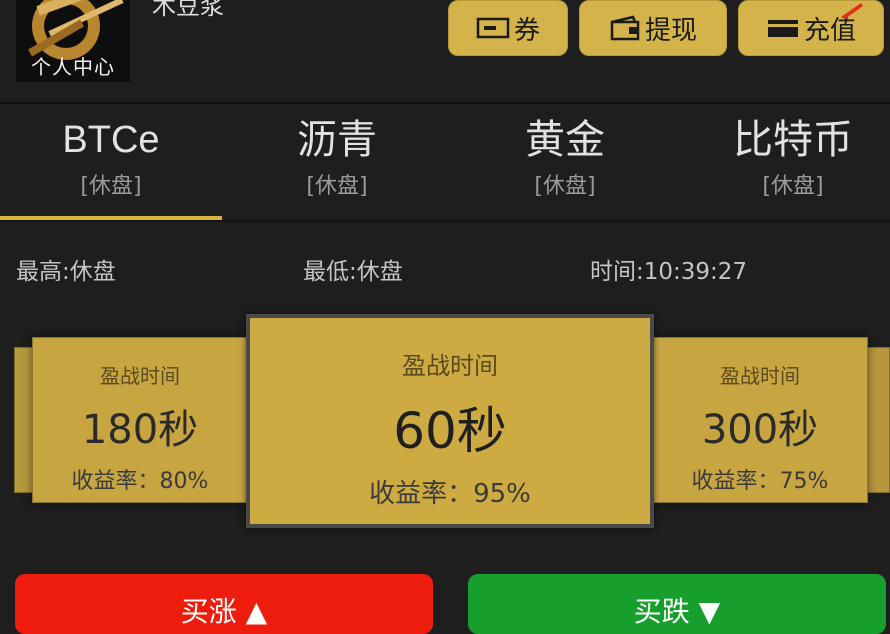 The height and width of the screenshot is (634, 890). I want to click on card-rate: 收益率：80%, so click(140, 481).